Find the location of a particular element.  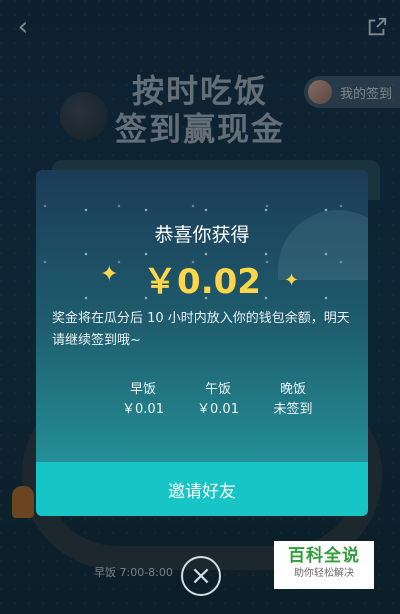

watermark-logo: 百科全说 助你轻松解决 is located at coordinates (324, 565).